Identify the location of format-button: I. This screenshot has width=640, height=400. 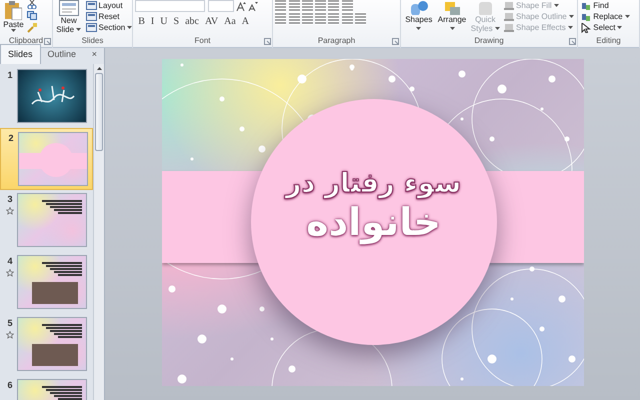
(153, 22).